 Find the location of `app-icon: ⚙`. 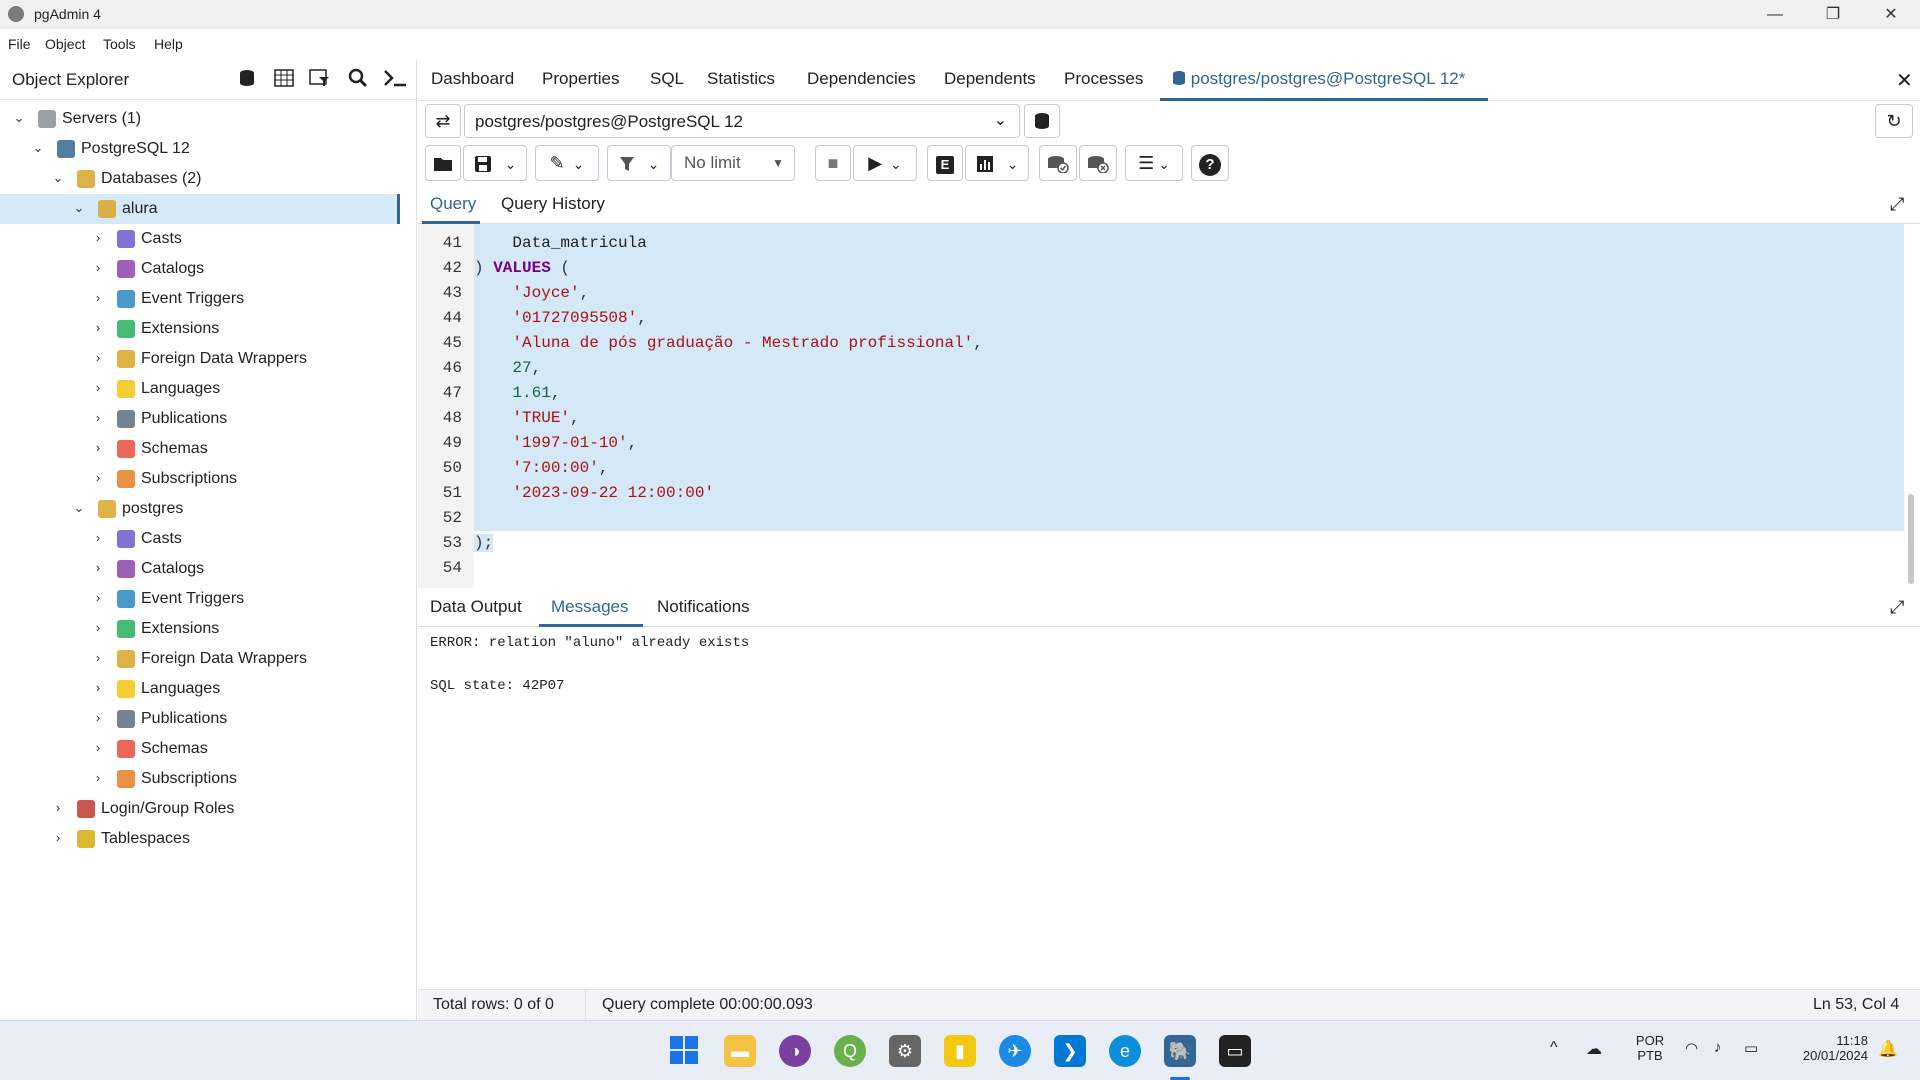

app-icon: ⚙ is located at coordinates (905, 1051).